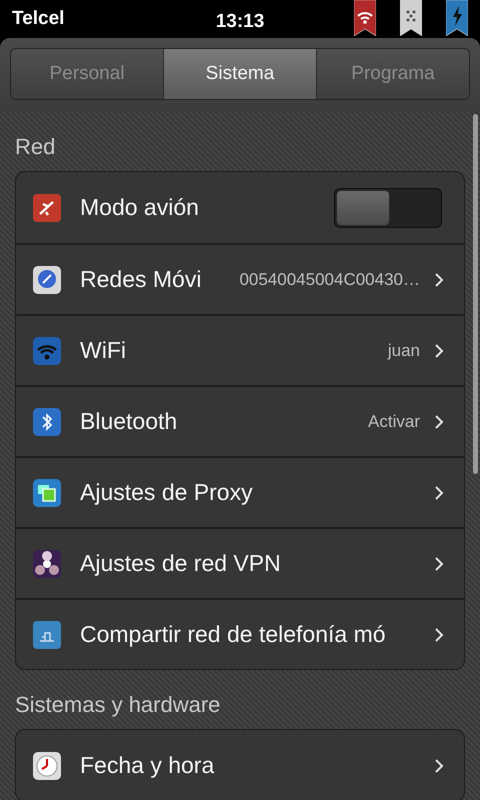 The width and height of the screenshot is (480, 800). Describe the element at coordinates (35, 147) in the screenshot. I see `section-title: Red` at that location.